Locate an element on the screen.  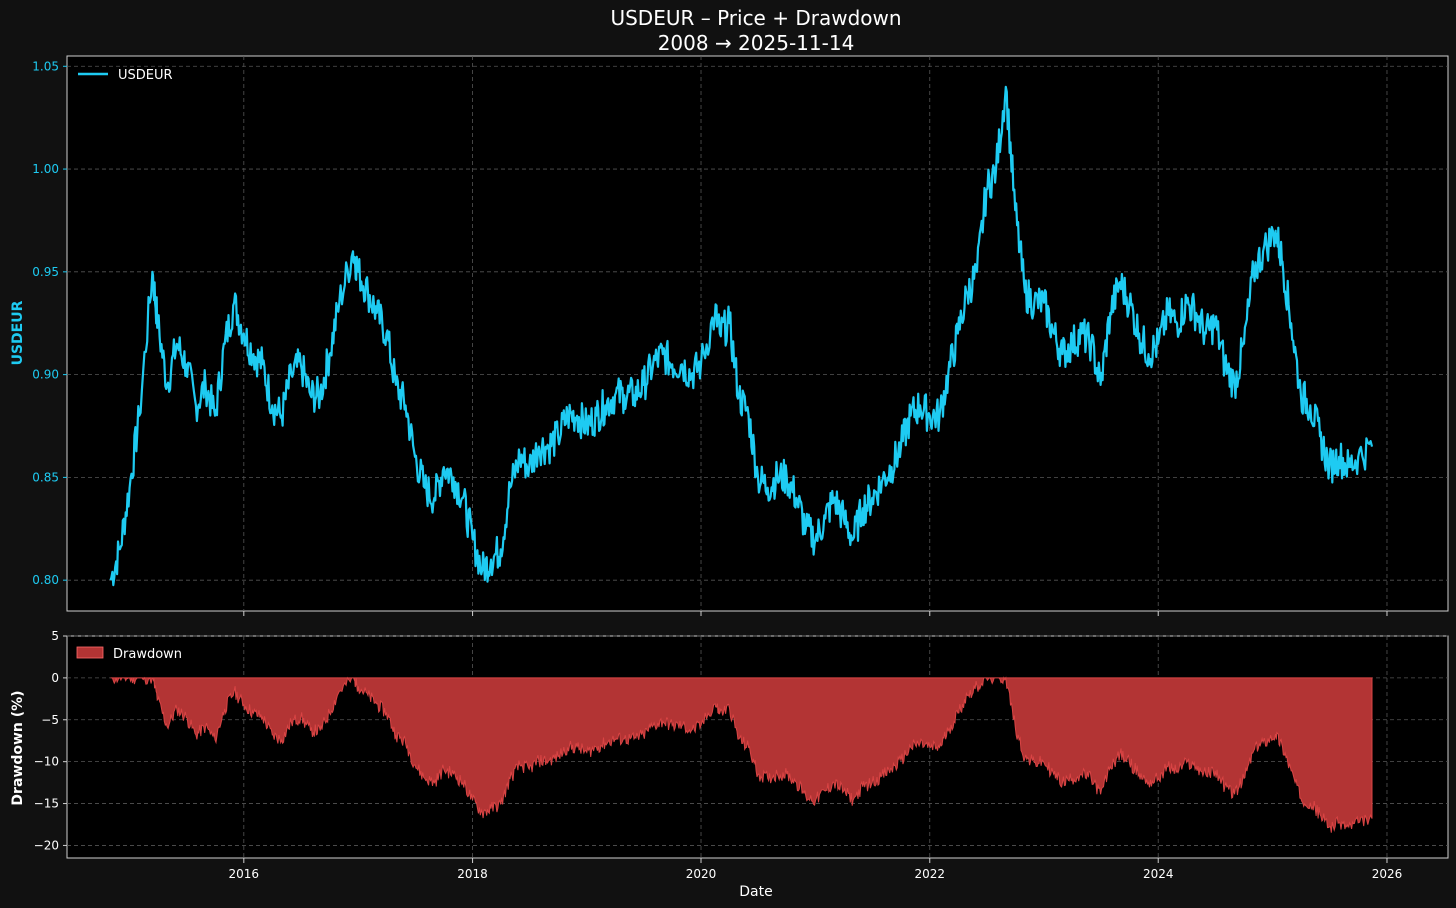
x-axis-label: Date is located at coordinates (755, 892).